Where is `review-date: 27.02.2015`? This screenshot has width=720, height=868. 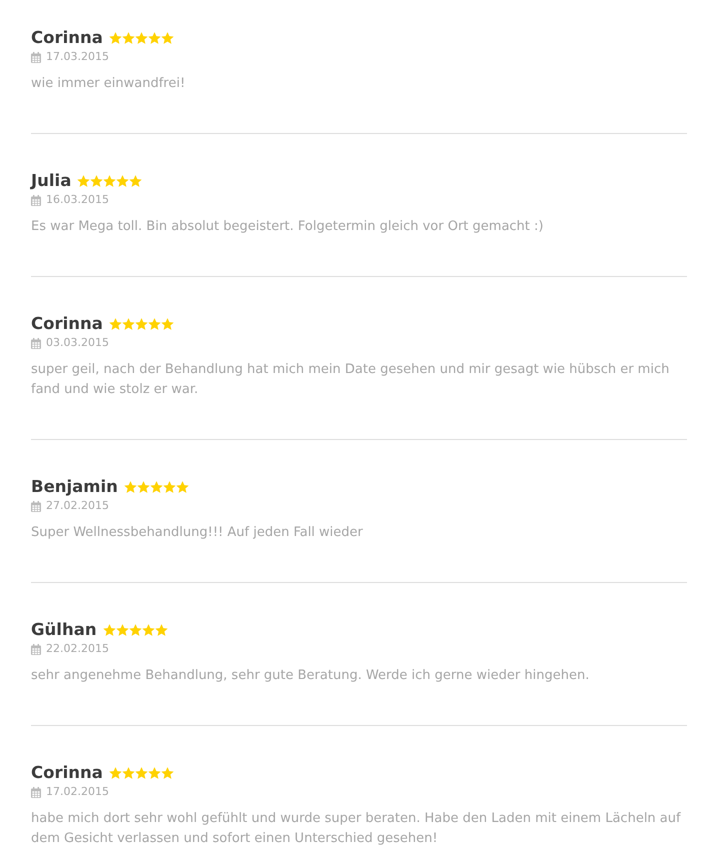 review-date: 27.02.2015 is located at coordinates (77, 506).